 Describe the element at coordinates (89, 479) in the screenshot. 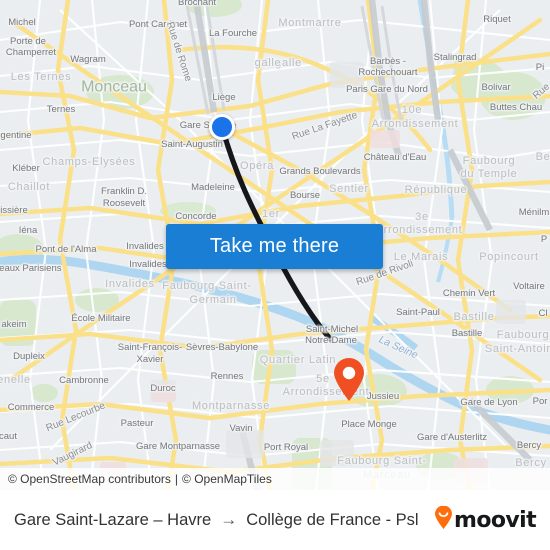

I see `attribution-osm: © OpenStreetMap contributors` at that location.